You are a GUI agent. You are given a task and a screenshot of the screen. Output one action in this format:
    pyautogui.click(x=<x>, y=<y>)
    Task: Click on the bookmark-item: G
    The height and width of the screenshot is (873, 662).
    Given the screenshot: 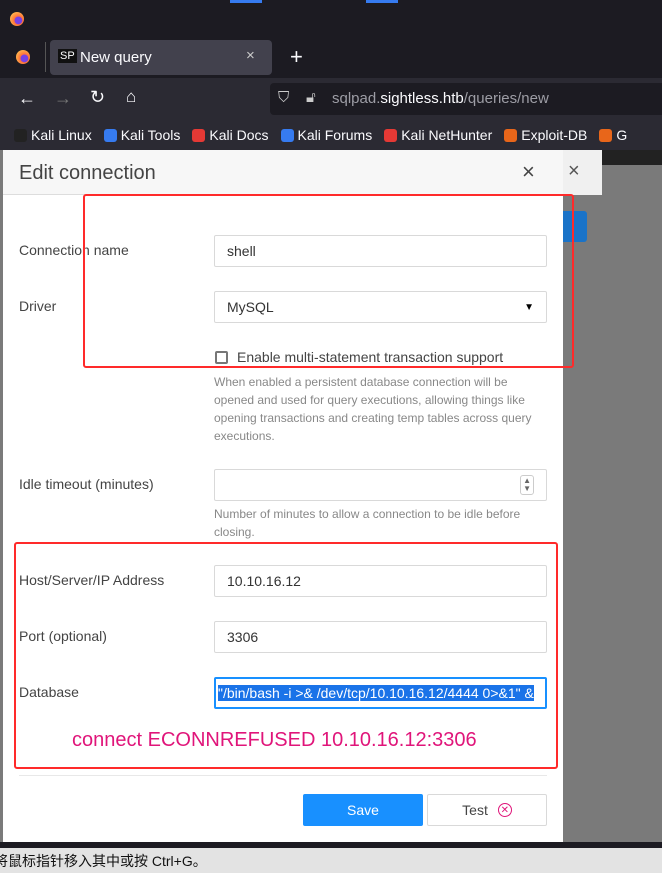 What is the action you would take?
    pyautogui.click(x=613, y=135)
    